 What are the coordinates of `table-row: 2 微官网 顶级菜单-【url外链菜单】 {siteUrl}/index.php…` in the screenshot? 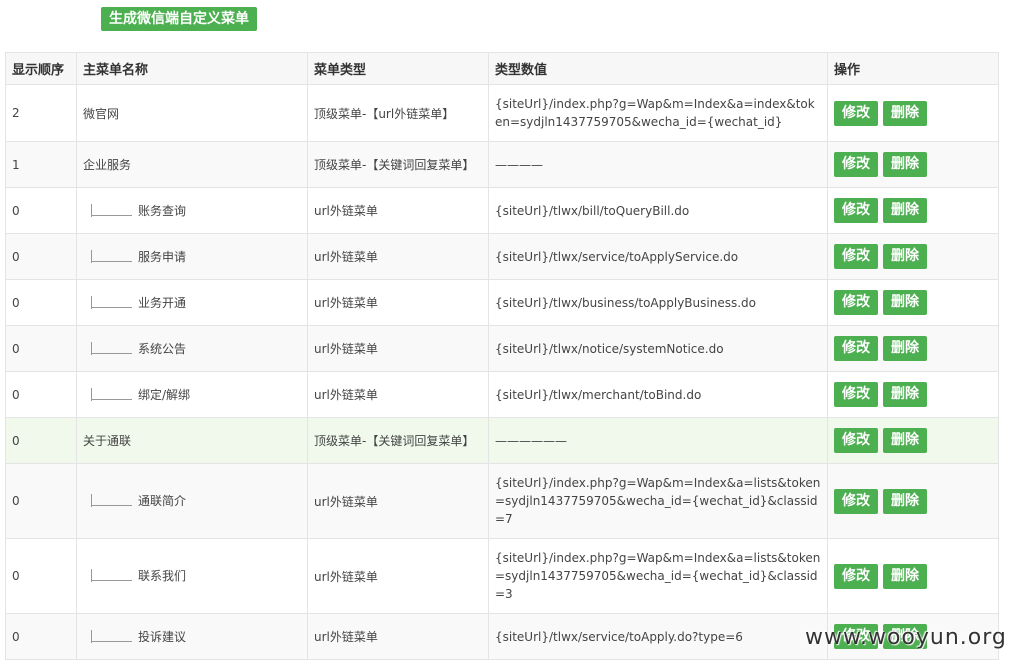 It's located at (502, 113).